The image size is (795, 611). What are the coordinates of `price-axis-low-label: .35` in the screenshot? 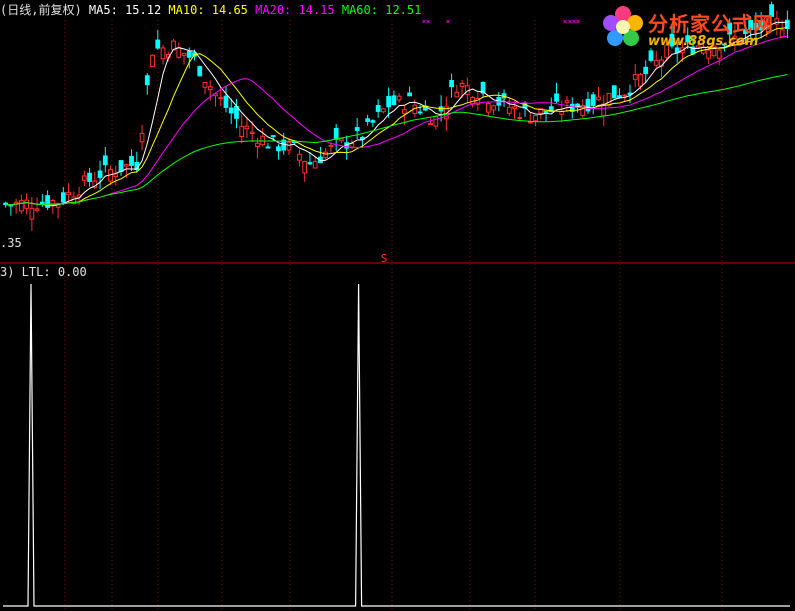 It's located at (11, 243).